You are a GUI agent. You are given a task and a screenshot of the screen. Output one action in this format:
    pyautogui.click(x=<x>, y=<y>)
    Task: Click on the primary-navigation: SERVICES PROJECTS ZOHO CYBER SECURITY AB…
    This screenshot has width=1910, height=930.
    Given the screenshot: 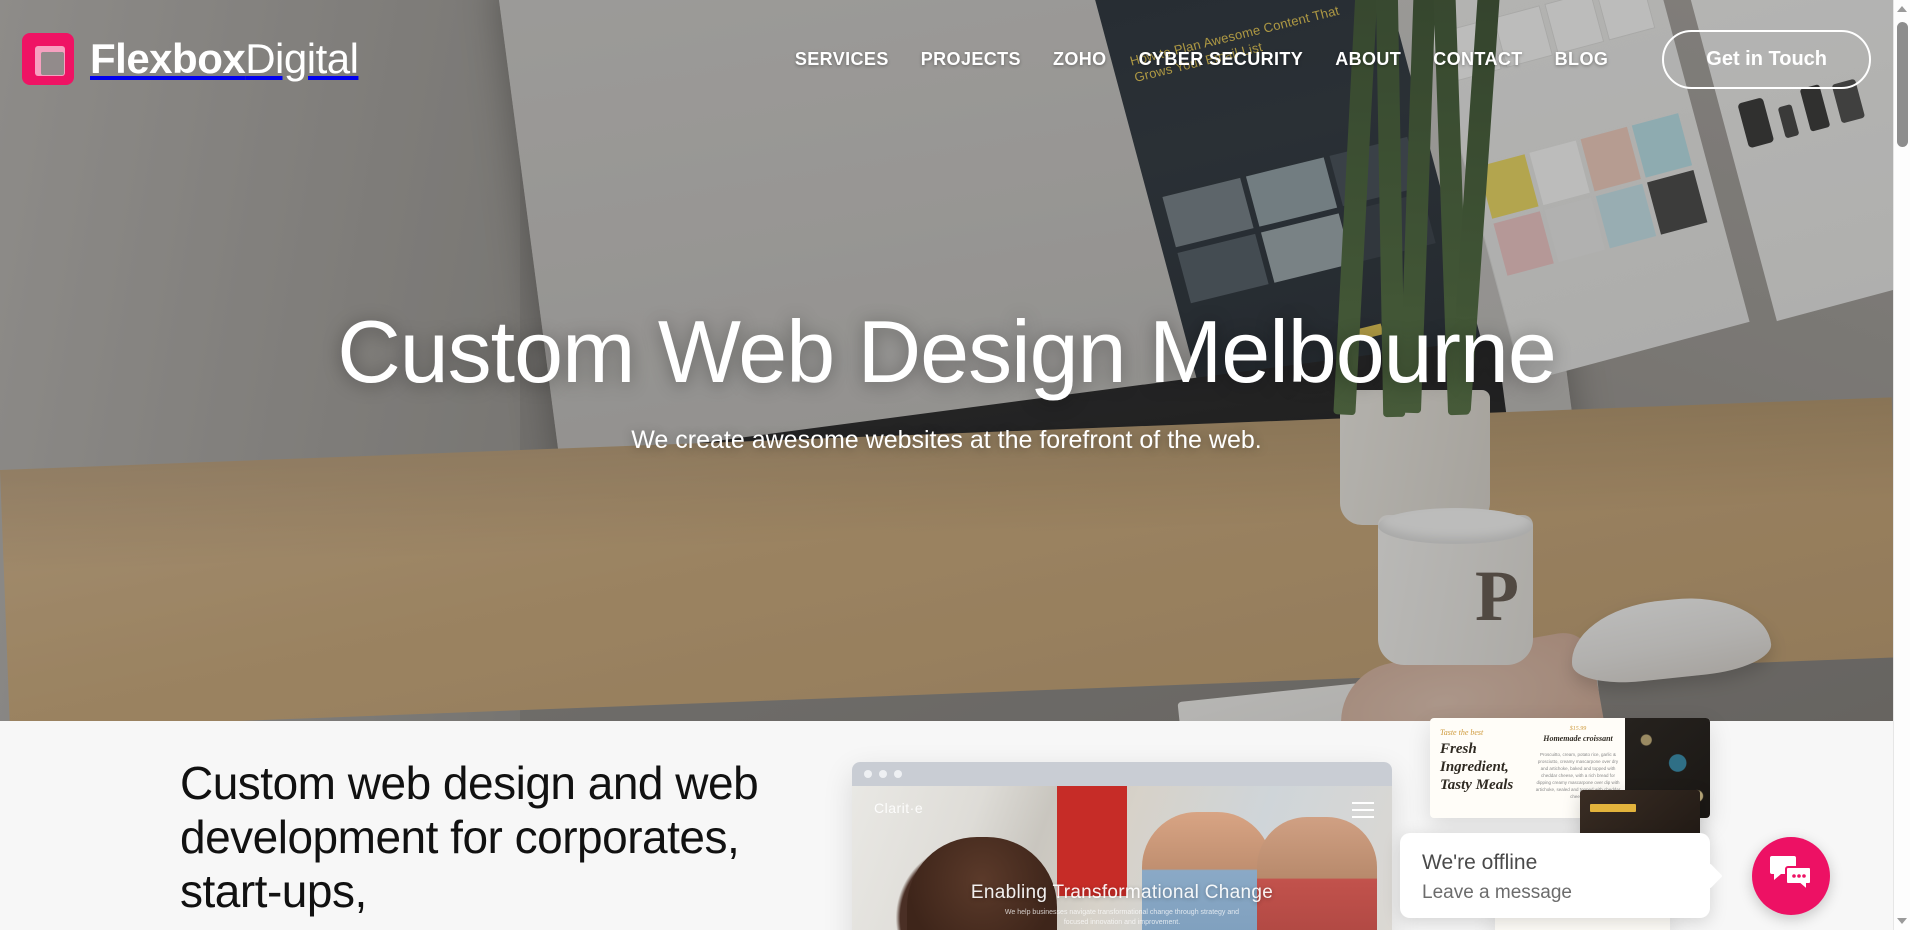 What is the action you would take?
    pyautogui.click(x=1333, y=59)
    